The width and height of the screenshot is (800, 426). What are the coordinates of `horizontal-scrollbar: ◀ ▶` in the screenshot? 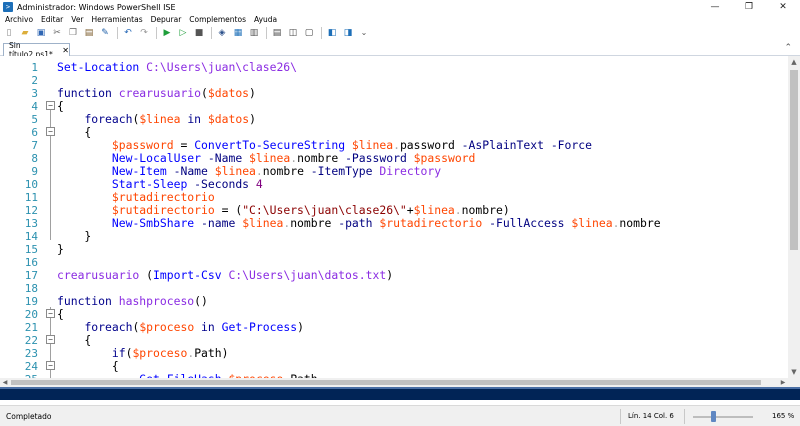 It's located at (400, 382).